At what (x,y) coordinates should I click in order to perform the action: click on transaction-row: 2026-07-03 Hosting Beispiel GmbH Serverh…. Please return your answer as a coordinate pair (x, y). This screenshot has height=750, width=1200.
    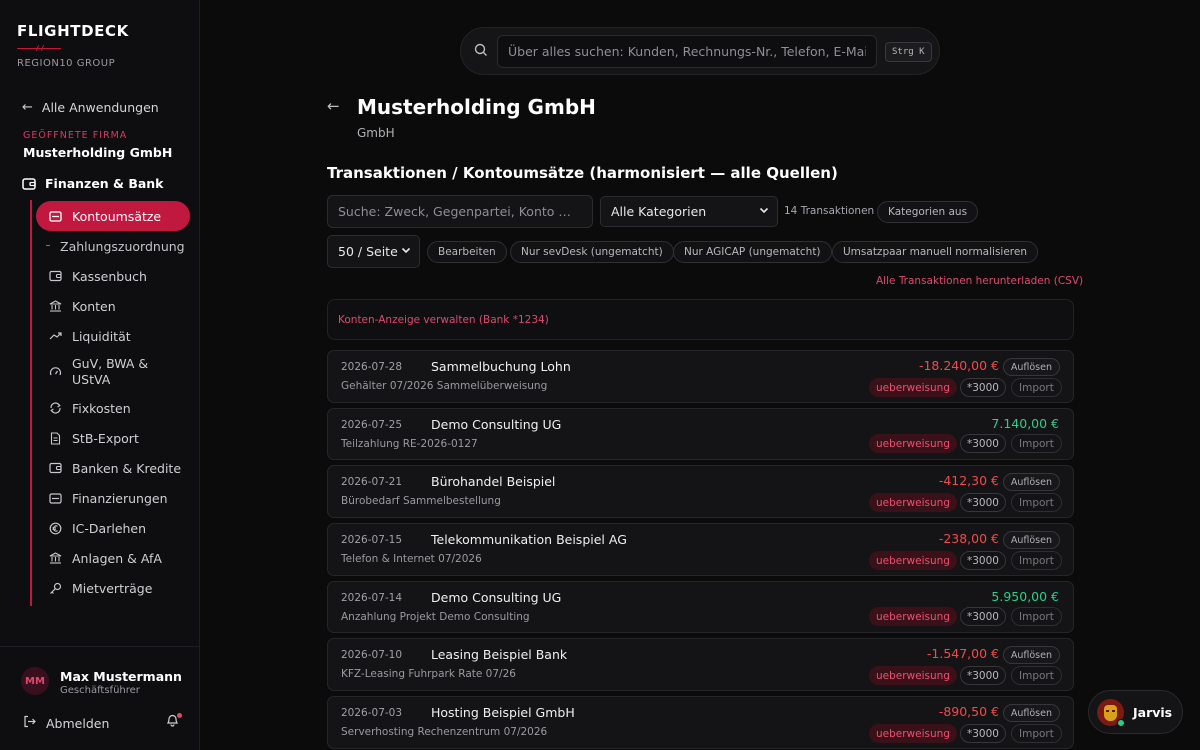
    Looking at the image, I should click on (700, 722).